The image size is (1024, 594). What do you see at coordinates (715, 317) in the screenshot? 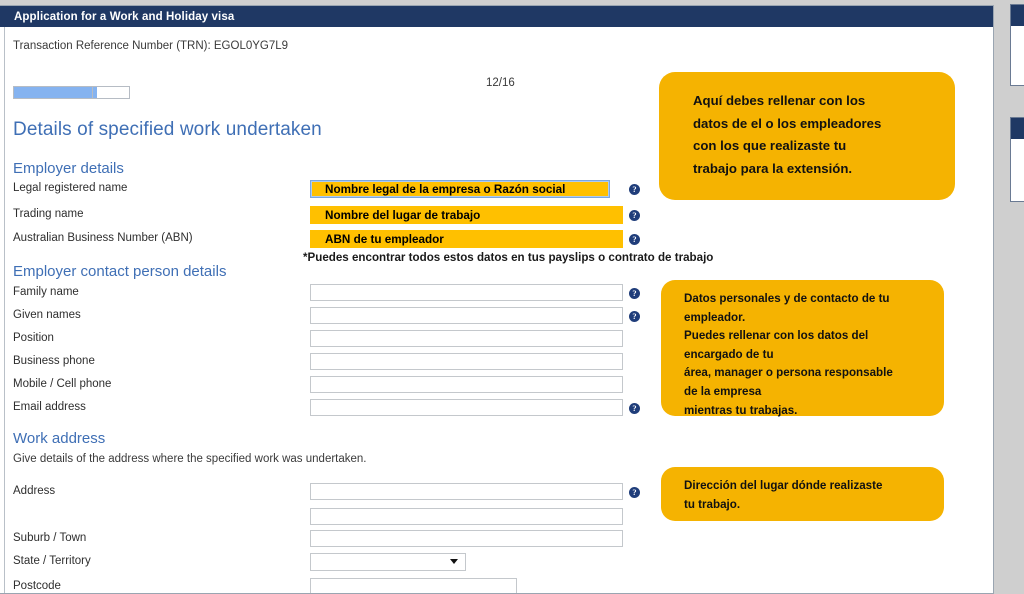
I see `callout-line: empleador.` at bounding box center [715, 317].